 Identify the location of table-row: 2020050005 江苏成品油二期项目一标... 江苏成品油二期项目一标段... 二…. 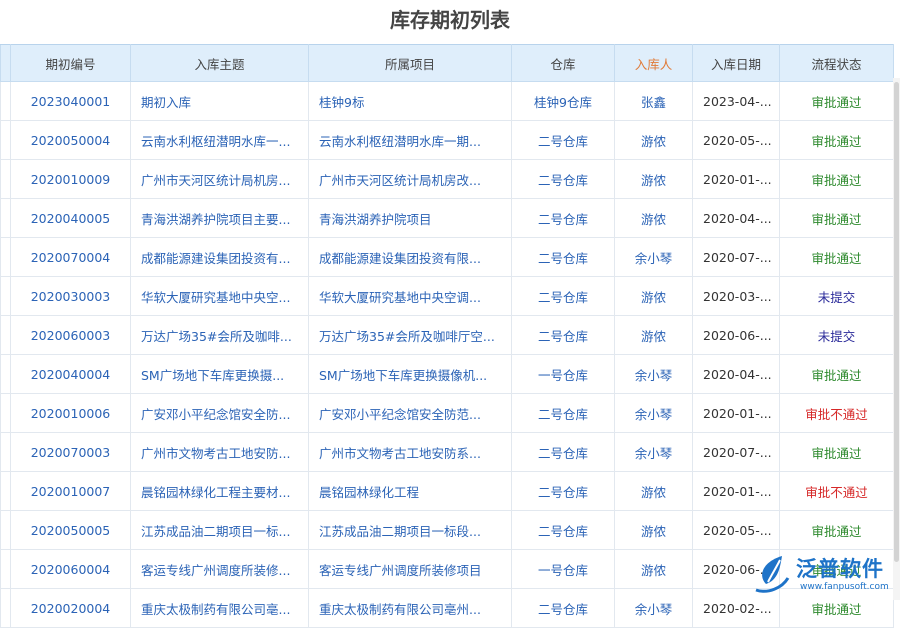
(447, 530).